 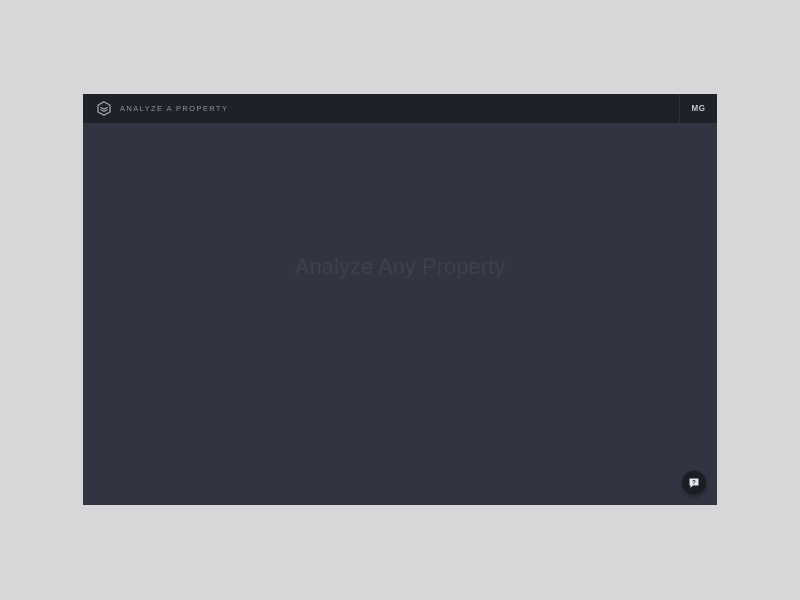 What do you see at coordinates (400, 108) in the screenshot?
I see `top-bar: ANALYZE A PROPERTY MG` at bounding box center [400, 108].